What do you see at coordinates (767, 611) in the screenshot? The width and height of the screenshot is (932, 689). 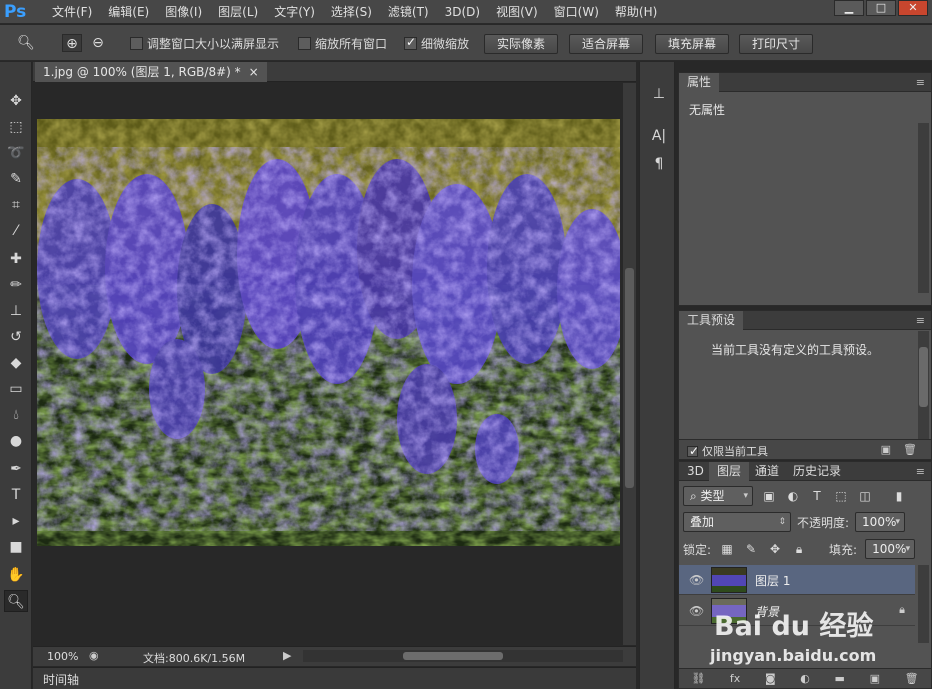 I see `layer-name: 背景` at bounding box center [767, 611].